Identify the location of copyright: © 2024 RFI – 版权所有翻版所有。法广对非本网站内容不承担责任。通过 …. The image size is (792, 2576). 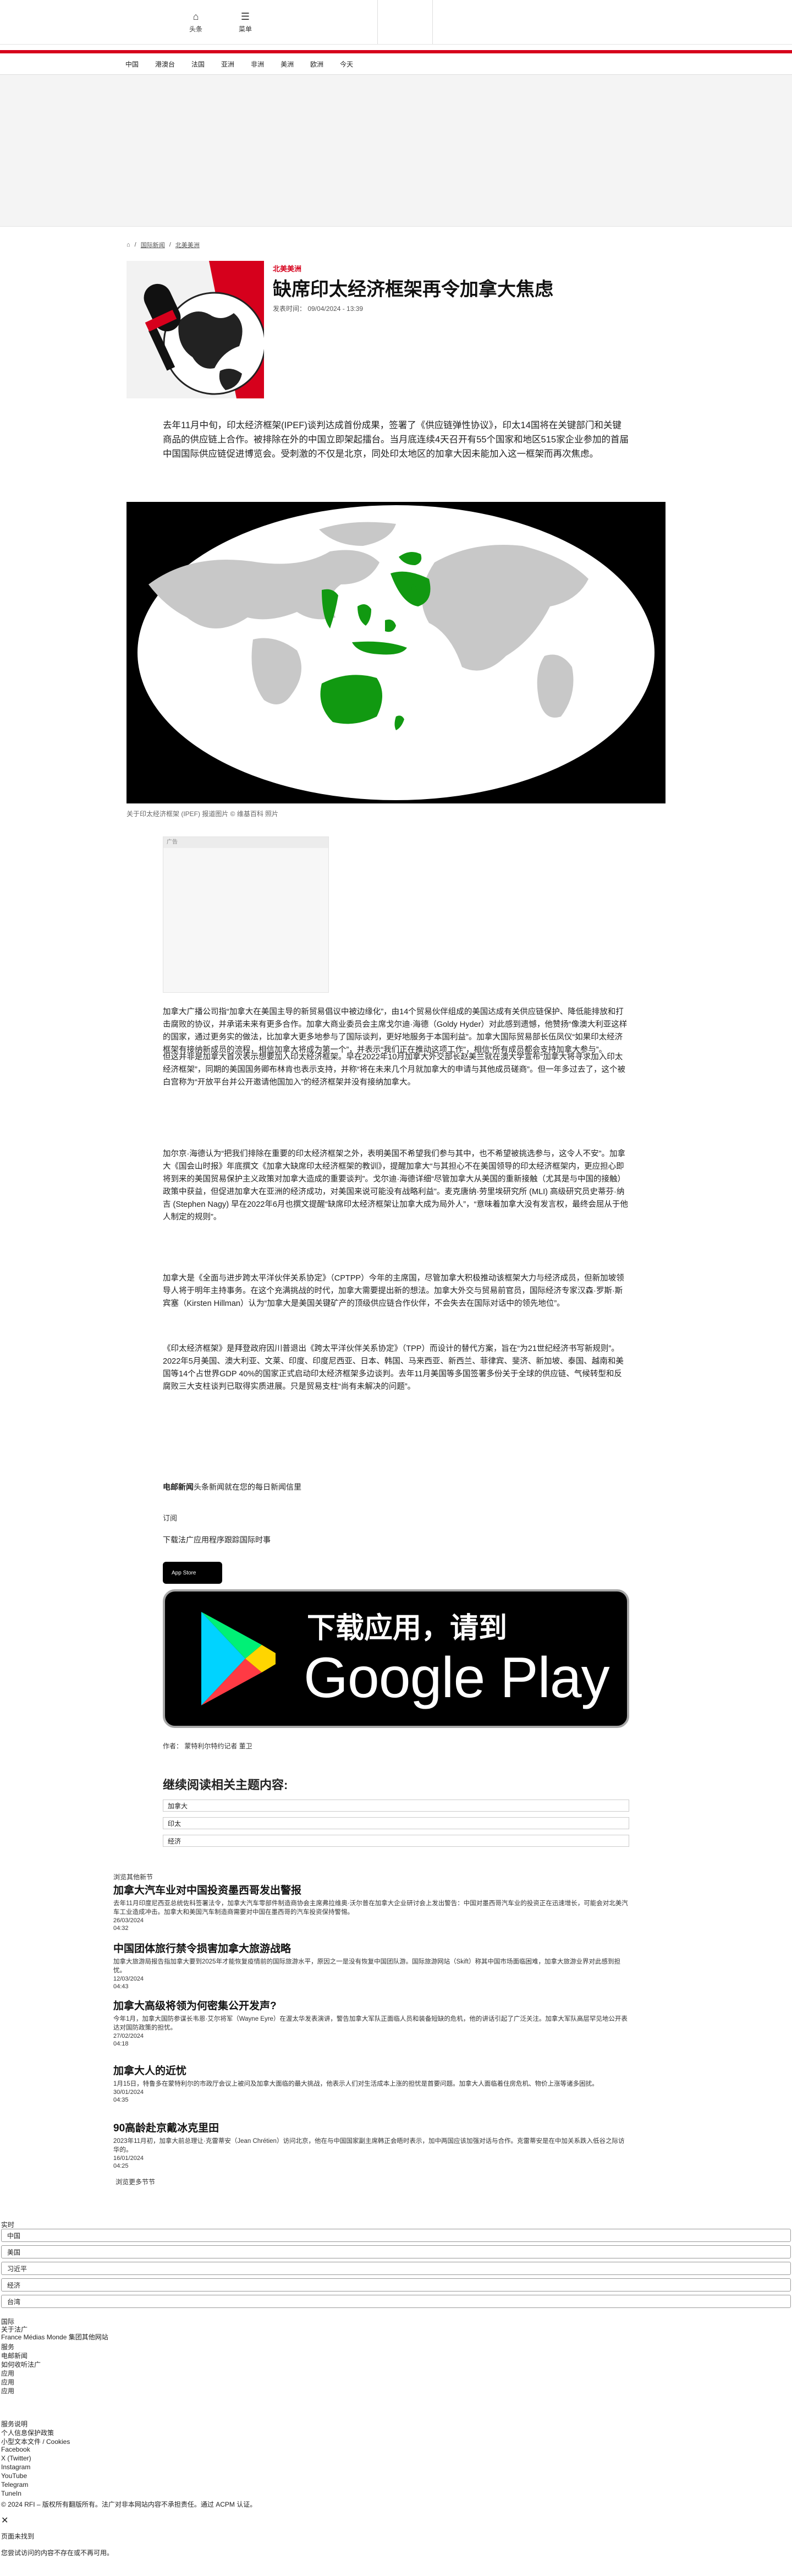
(129, 2504).